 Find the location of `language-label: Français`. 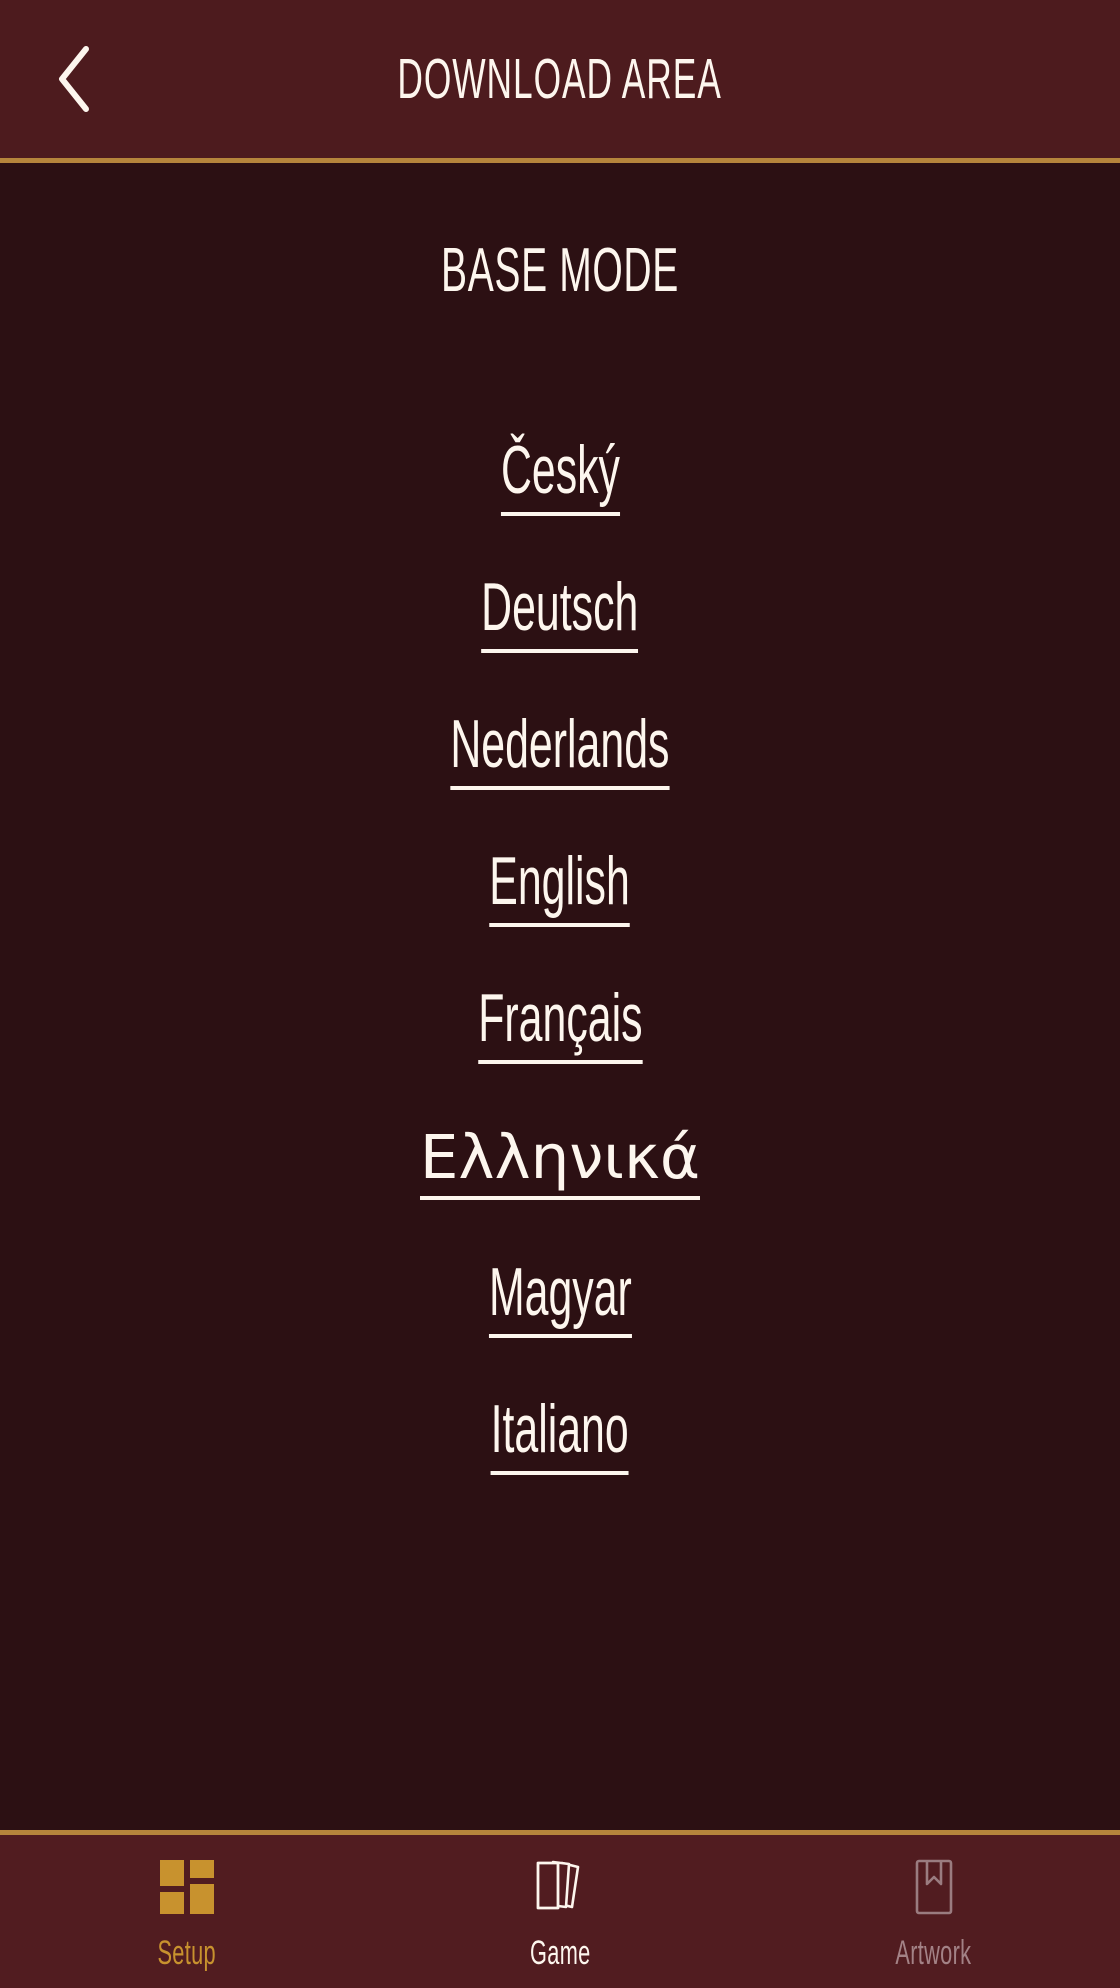

language-label: Français is located at coordinates (560, 1023).